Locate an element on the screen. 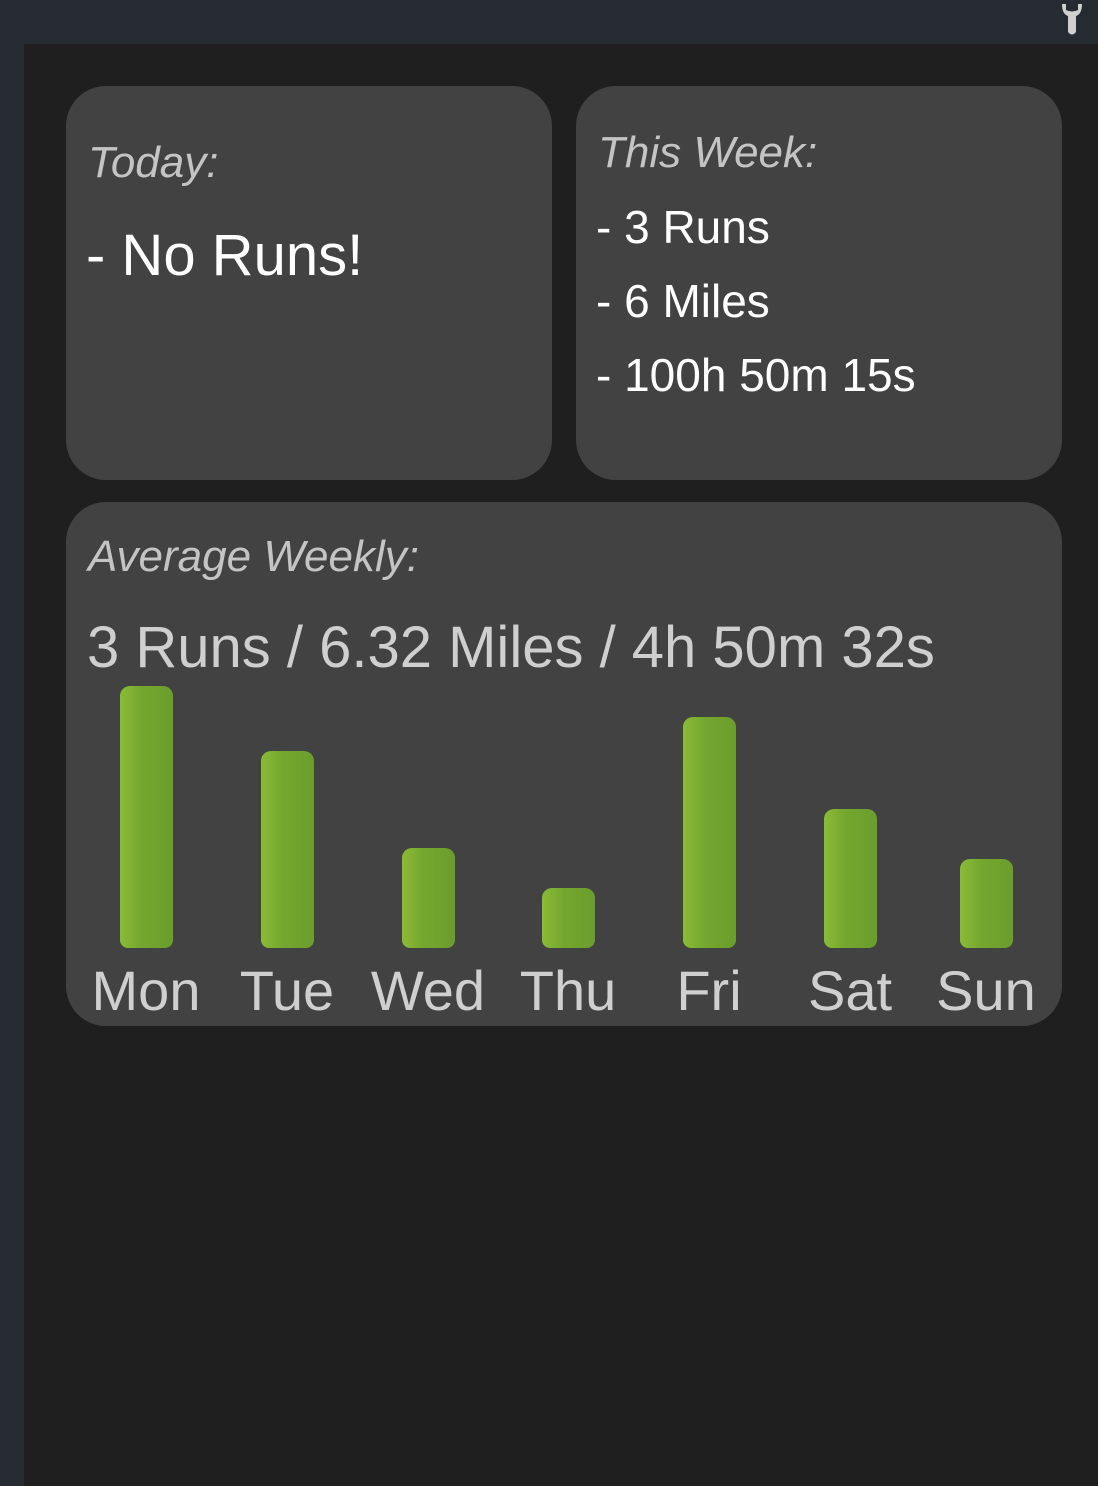 Image resolution: width=1098 pixels, height=1486 pixels. today-label: Today: is located at coordinates (153, 162).